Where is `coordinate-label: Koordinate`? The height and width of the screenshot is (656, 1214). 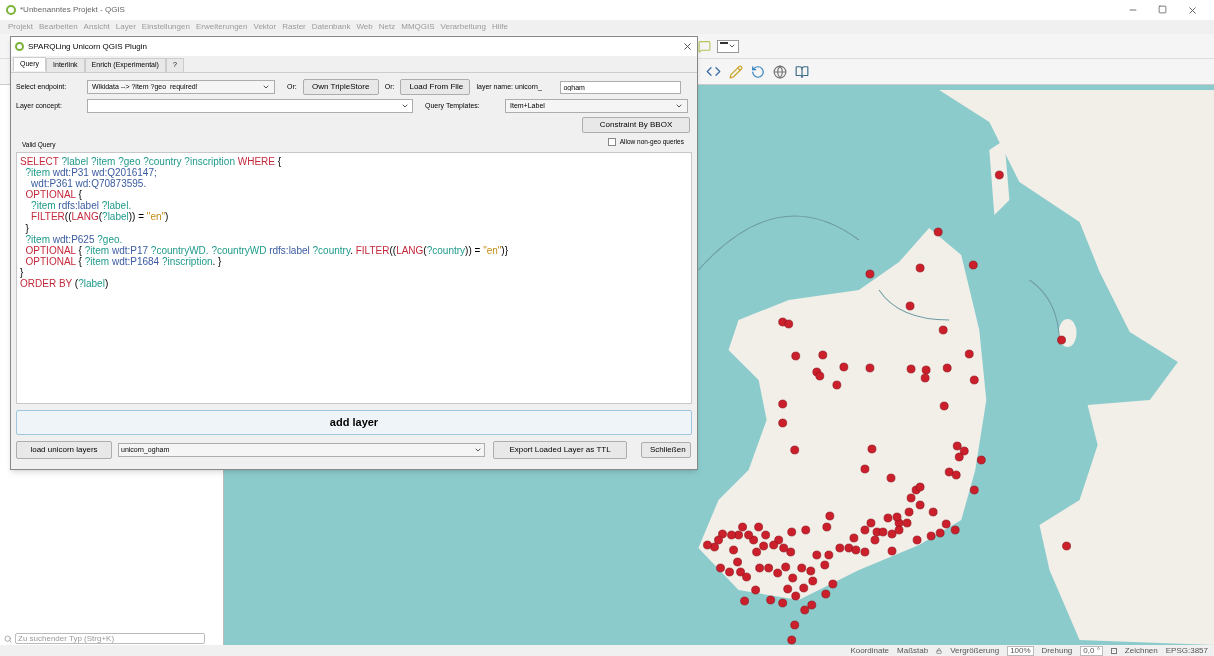 coordinate-label: Koordinate is located at coordinates (870, 650).